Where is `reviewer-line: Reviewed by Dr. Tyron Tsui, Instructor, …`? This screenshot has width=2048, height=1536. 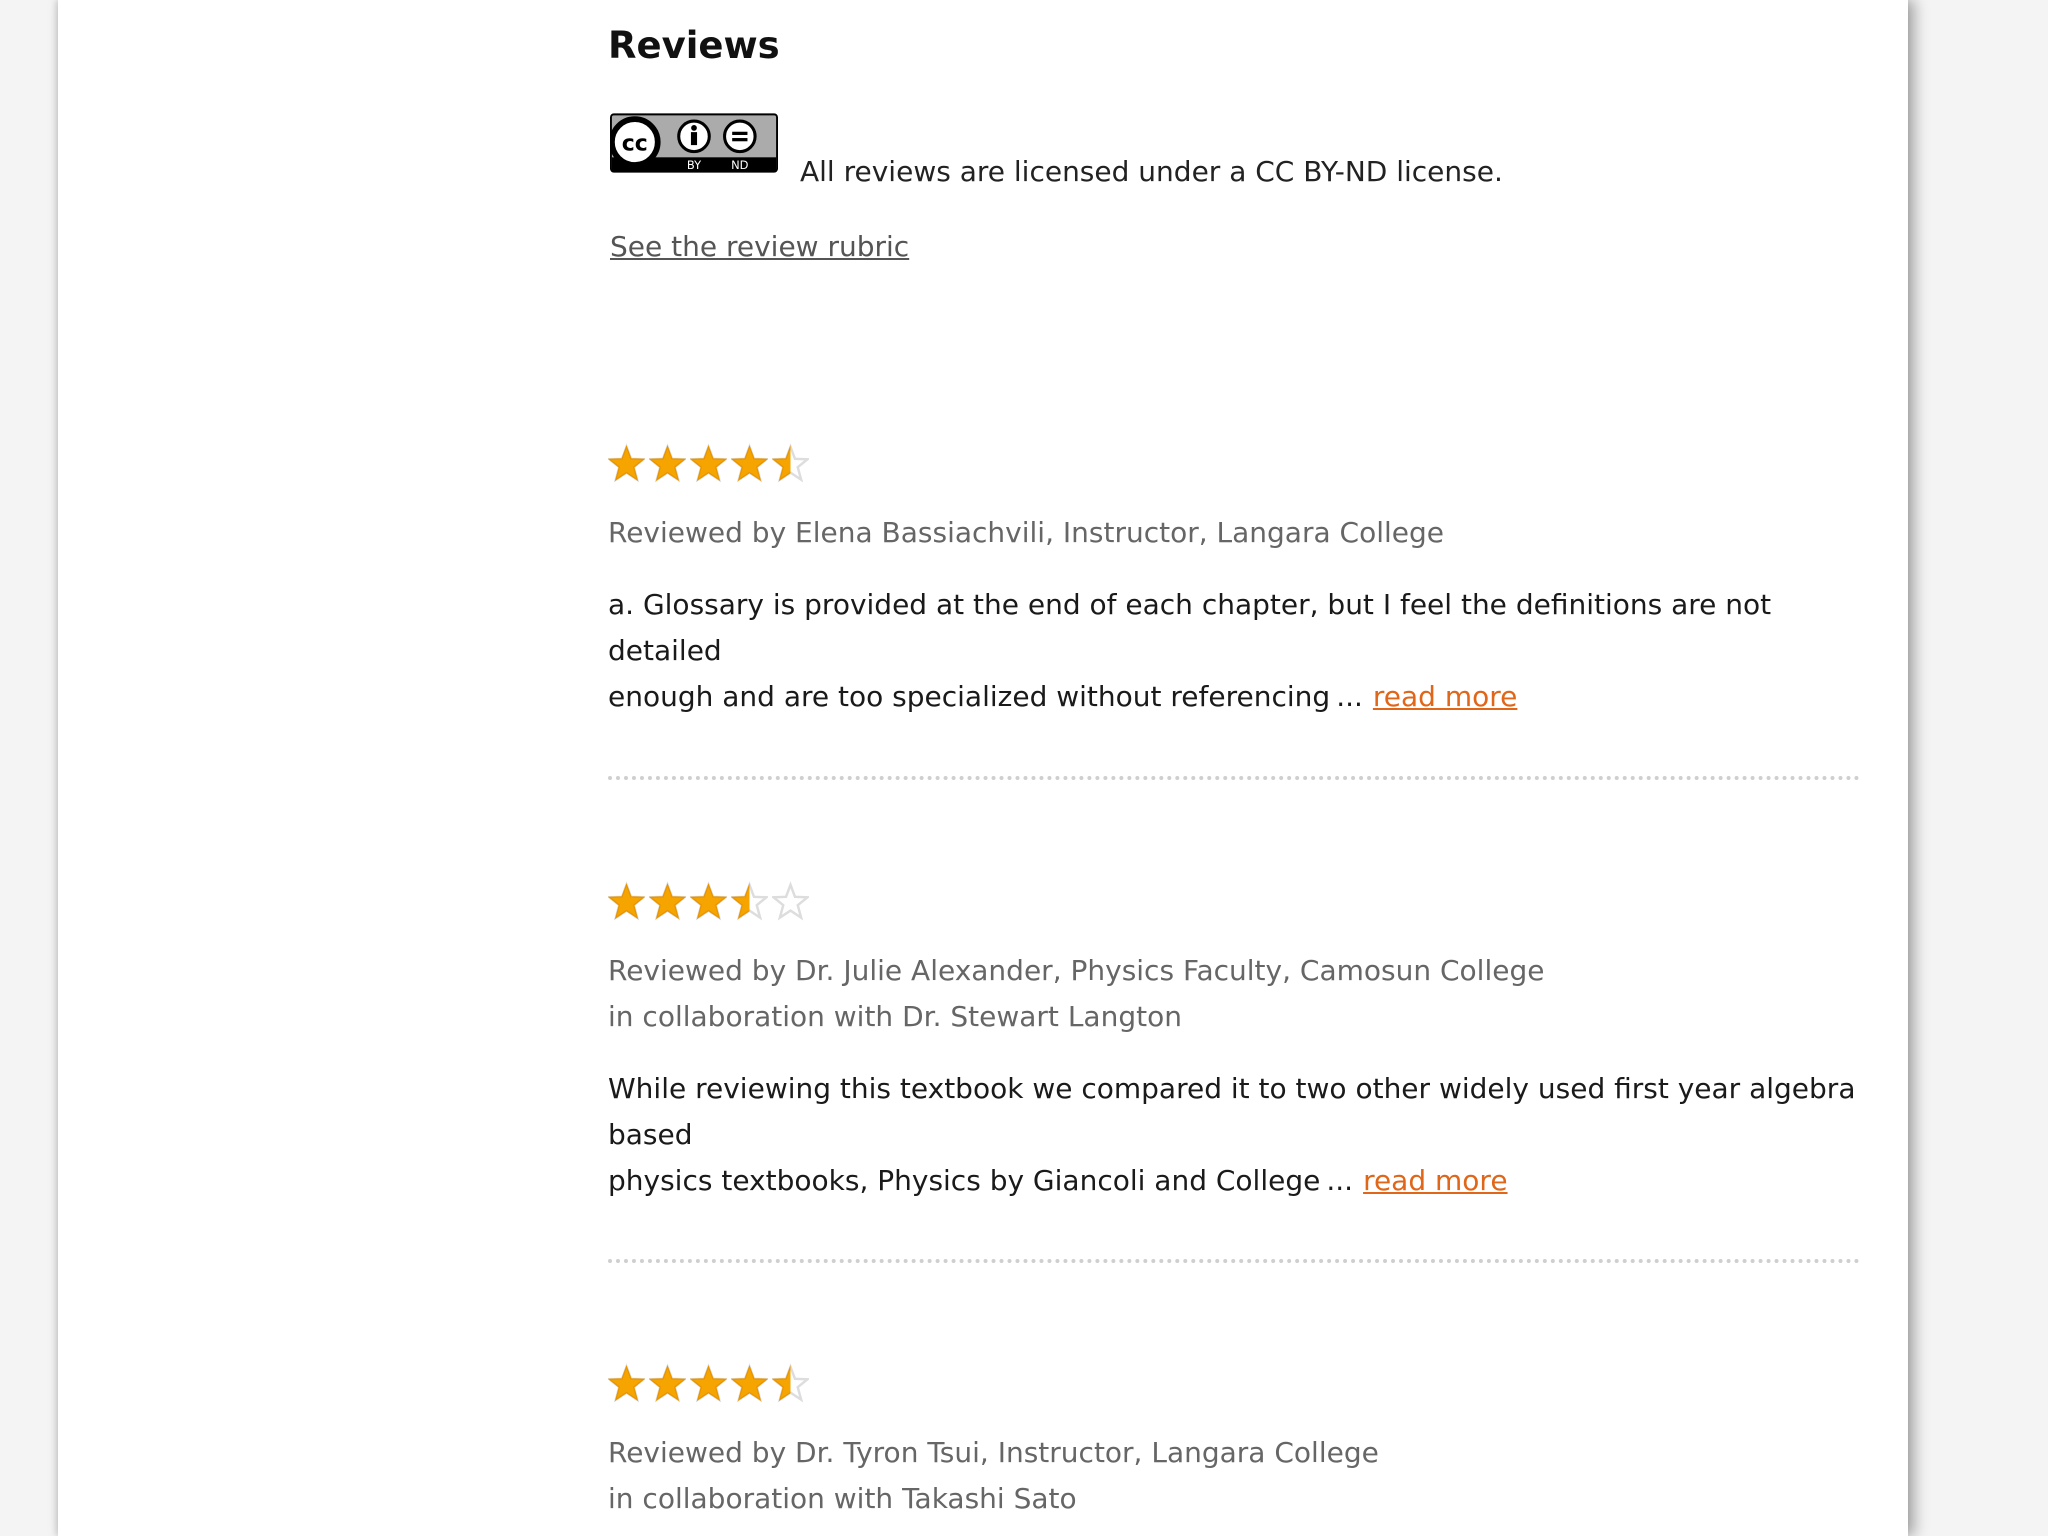 reviewer-line: Reviewed by Dr. Tyron Tsui, Instructor, … is located at coordinates (993, 1452).